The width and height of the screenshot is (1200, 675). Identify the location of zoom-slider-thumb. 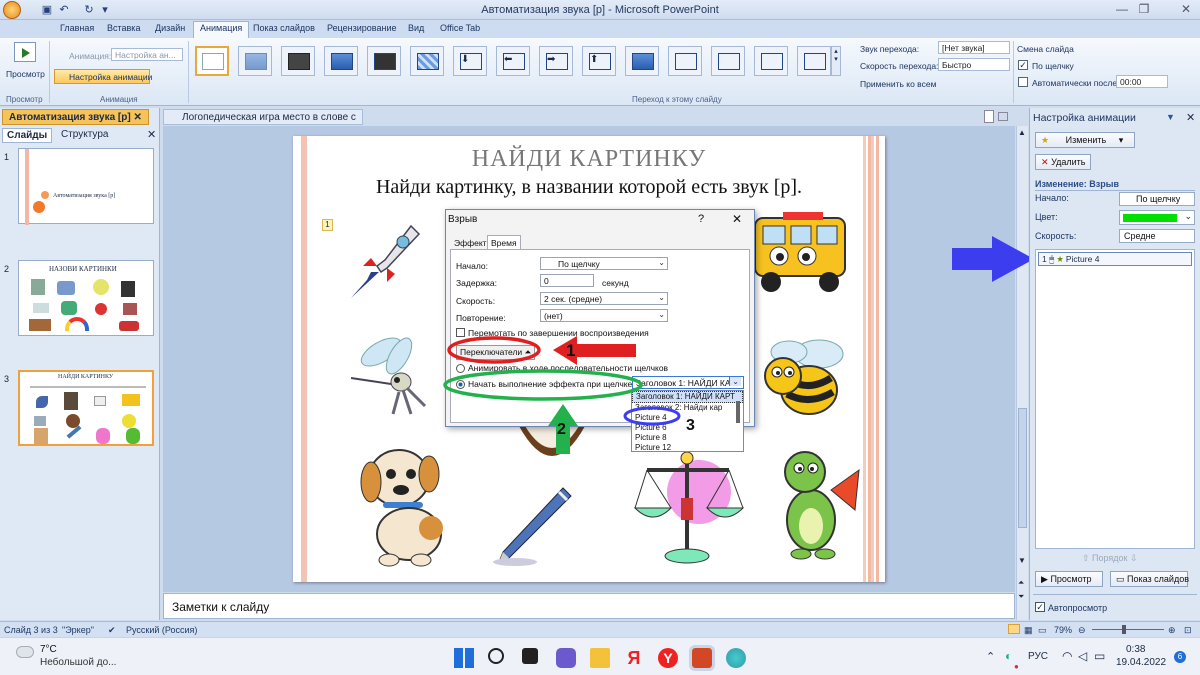
(1124, 629).